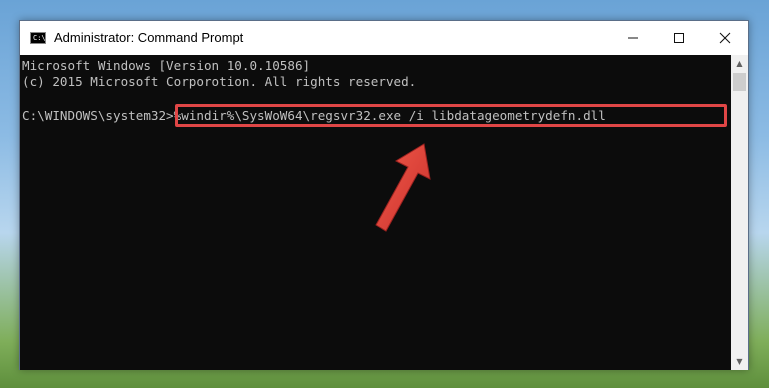  I want to click on console-prompt: C:\WINDOWS\system32>, so click(98, 115).